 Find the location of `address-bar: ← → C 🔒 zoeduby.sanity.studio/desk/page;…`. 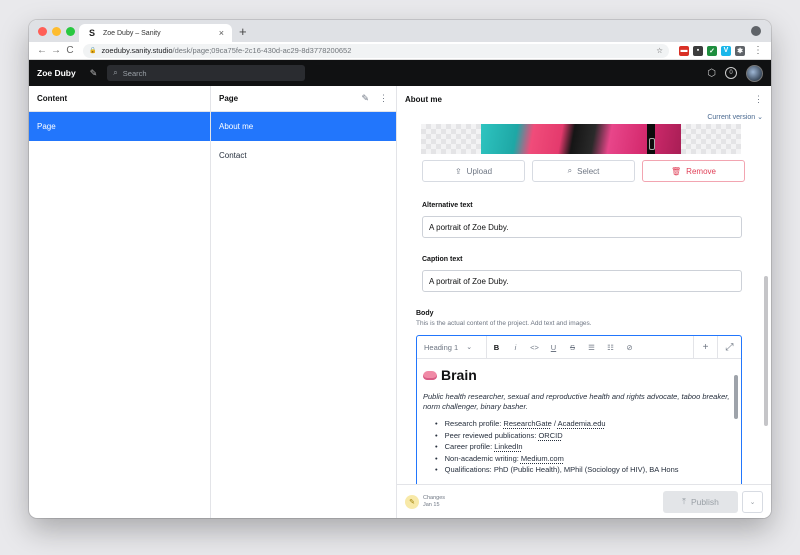

address-bar: ← → C 🔒 zoeduby.sanity.studio/desk/page;… is located at coordinates (400, 51).